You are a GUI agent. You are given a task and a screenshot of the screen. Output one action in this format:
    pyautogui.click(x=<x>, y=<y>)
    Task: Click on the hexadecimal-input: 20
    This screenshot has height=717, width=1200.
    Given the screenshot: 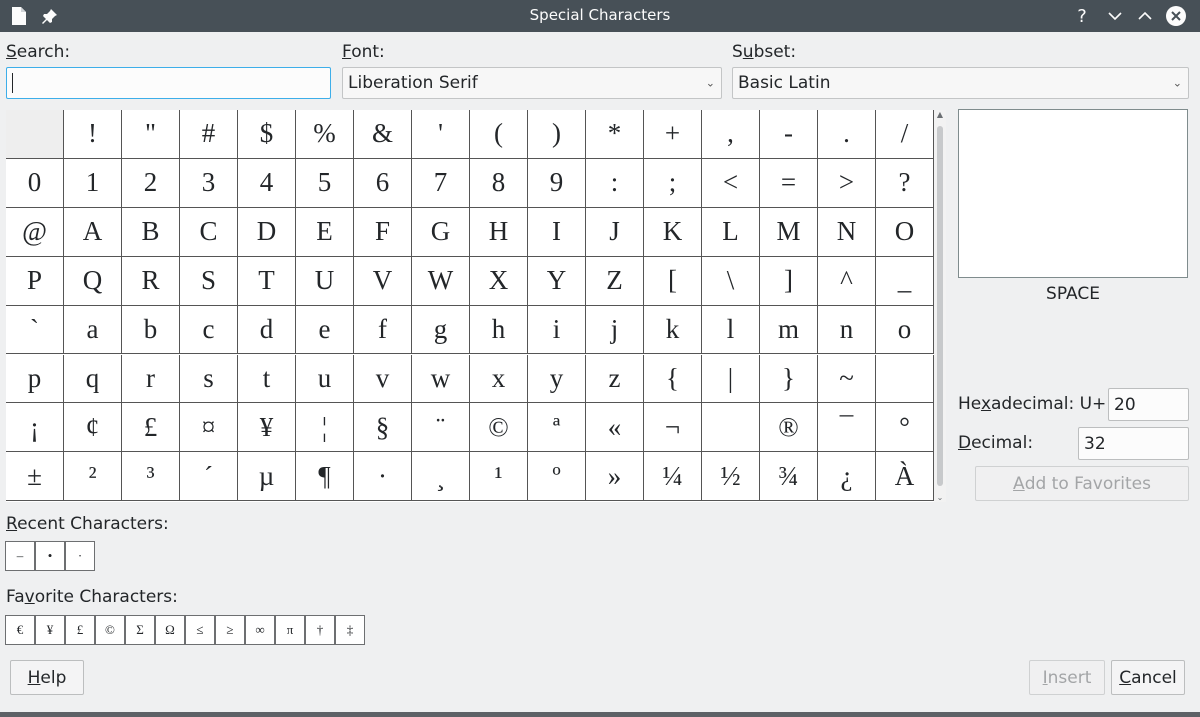 What is the action you would take?
    pyautogui.click(x=1148, y=404)
    